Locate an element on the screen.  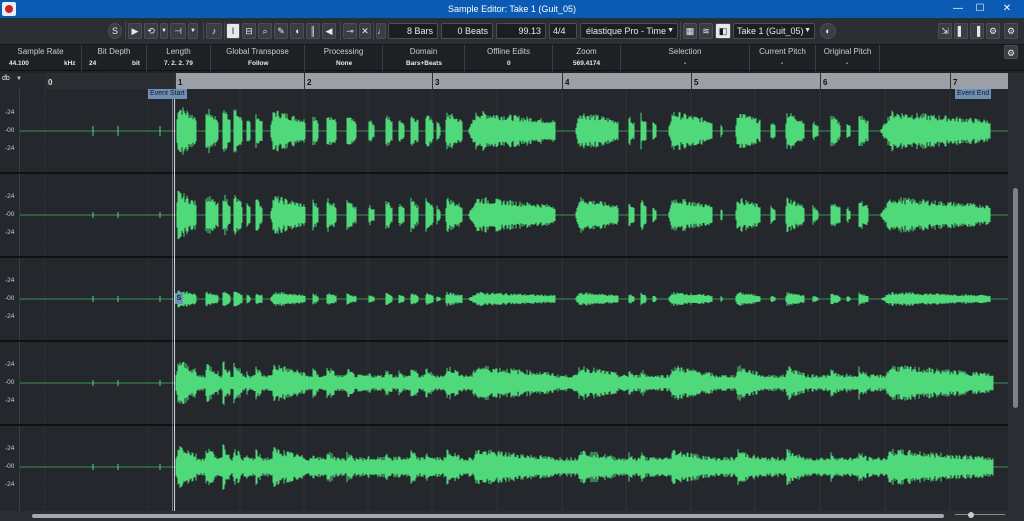
ruler-corner: db ▼ is located at coordinates (22, 81).